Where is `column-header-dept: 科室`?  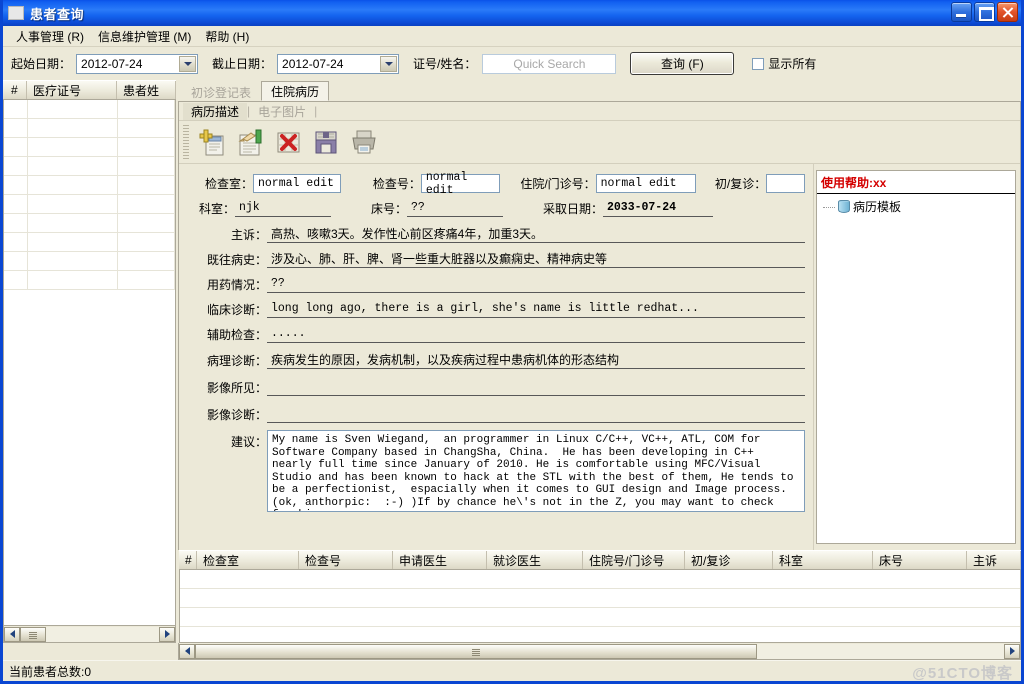
column-header-dept: 科室 is located at coordinates (823, 560).